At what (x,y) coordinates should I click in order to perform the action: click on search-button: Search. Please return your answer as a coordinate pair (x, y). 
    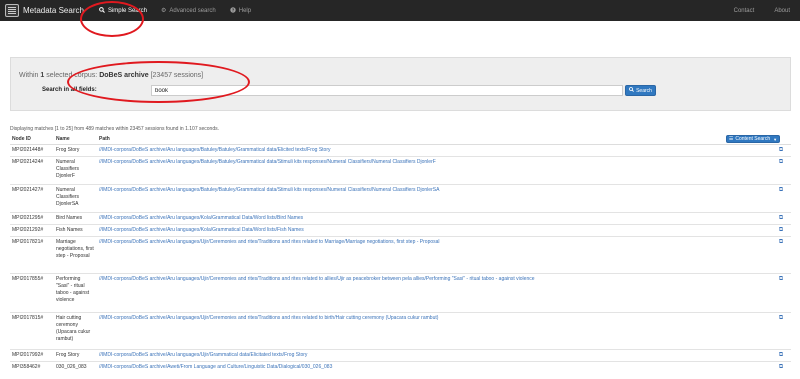
    Looking at the image, I should click on (640, 90).